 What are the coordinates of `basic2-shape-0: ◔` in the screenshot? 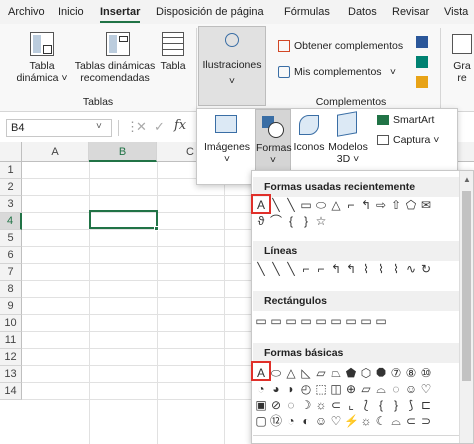 It's located at (261, 389).